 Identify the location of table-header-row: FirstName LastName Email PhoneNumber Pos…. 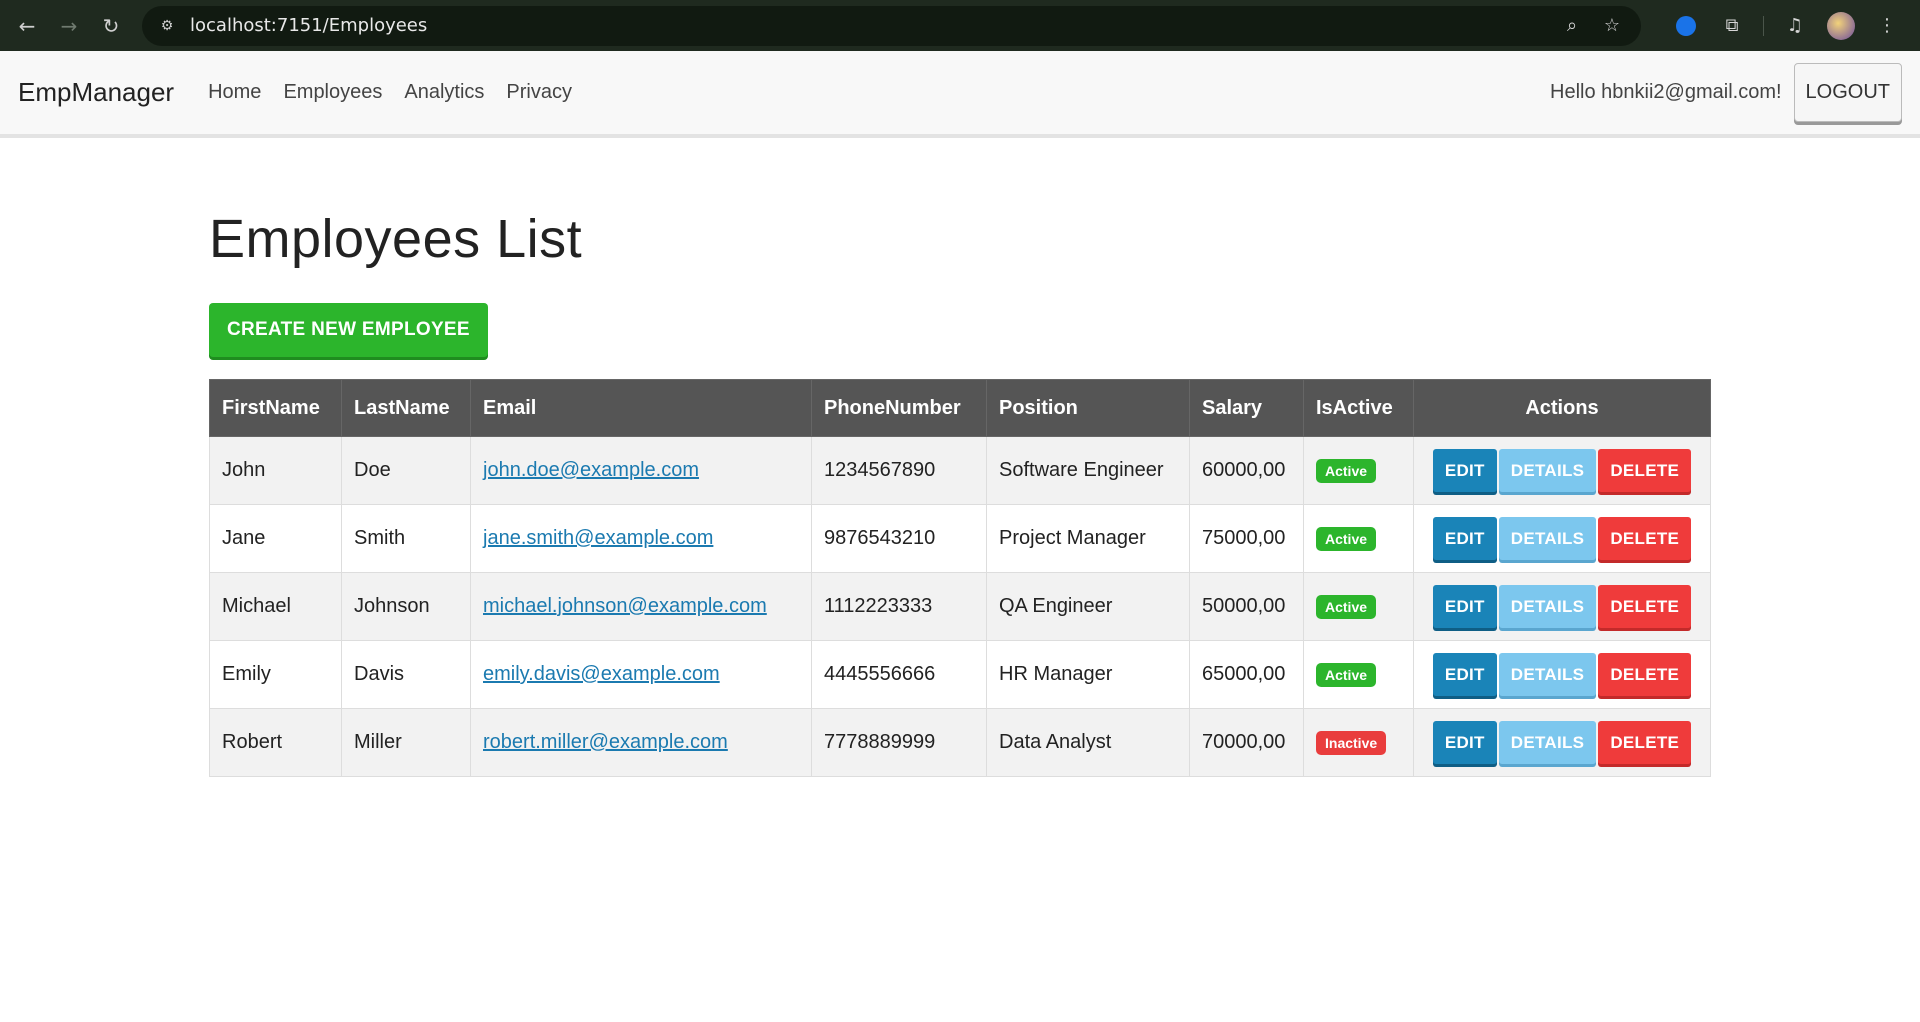
(960, 408).